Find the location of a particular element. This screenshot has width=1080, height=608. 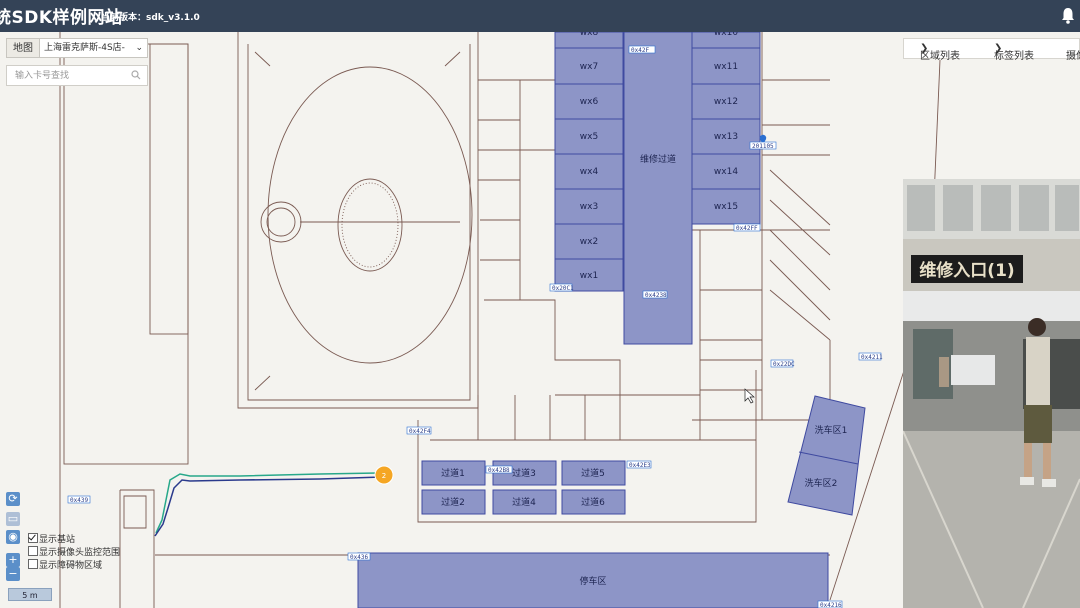

track-green is located at coordinates (267, 503).